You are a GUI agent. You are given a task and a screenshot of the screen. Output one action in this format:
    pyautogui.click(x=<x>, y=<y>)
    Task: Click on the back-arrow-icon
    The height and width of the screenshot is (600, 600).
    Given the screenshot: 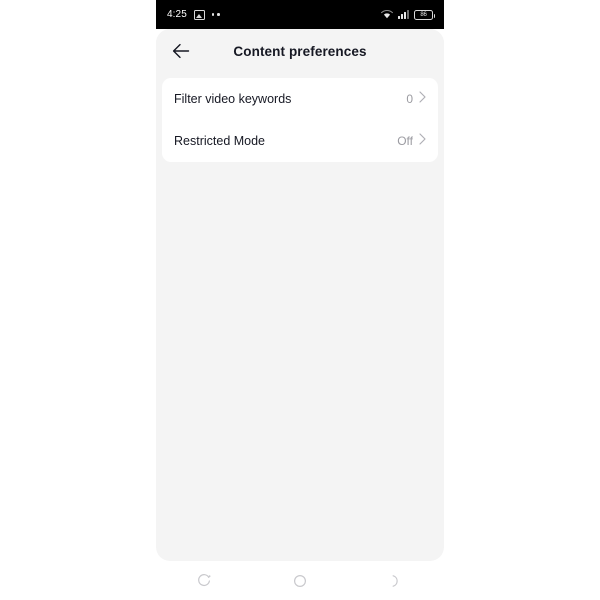 What is the action you would take?
    pyautogui.click(x=181, y=51)
    